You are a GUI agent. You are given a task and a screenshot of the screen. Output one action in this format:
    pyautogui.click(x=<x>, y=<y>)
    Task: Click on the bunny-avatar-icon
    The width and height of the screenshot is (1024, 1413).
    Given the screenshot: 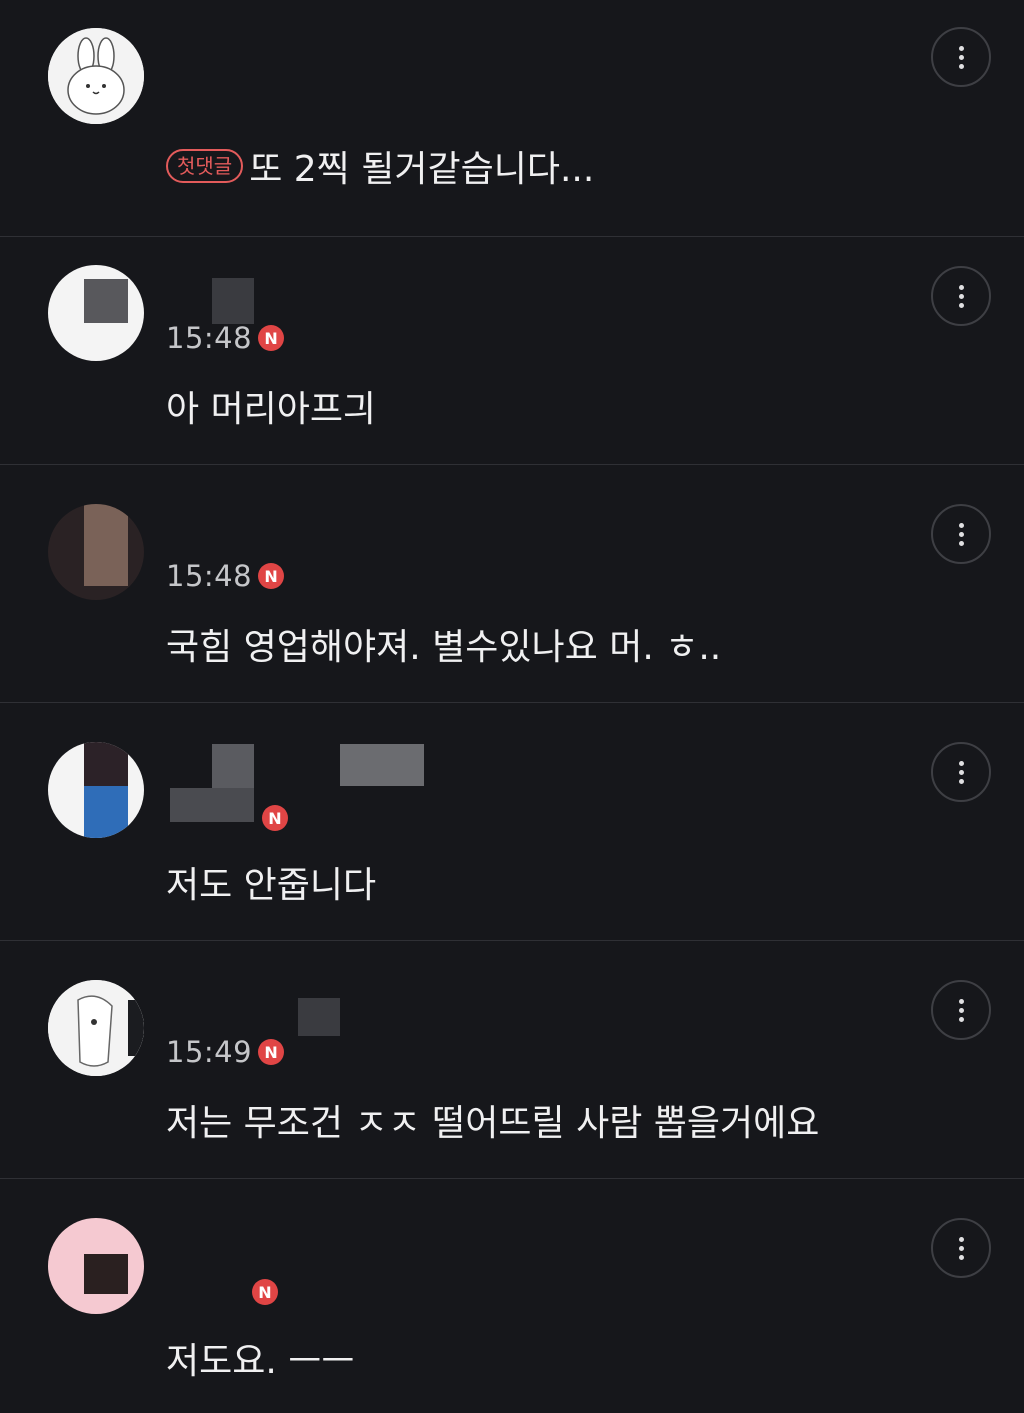 What is the action you would take?
    pyautogui.click(x=96, y=76)
    